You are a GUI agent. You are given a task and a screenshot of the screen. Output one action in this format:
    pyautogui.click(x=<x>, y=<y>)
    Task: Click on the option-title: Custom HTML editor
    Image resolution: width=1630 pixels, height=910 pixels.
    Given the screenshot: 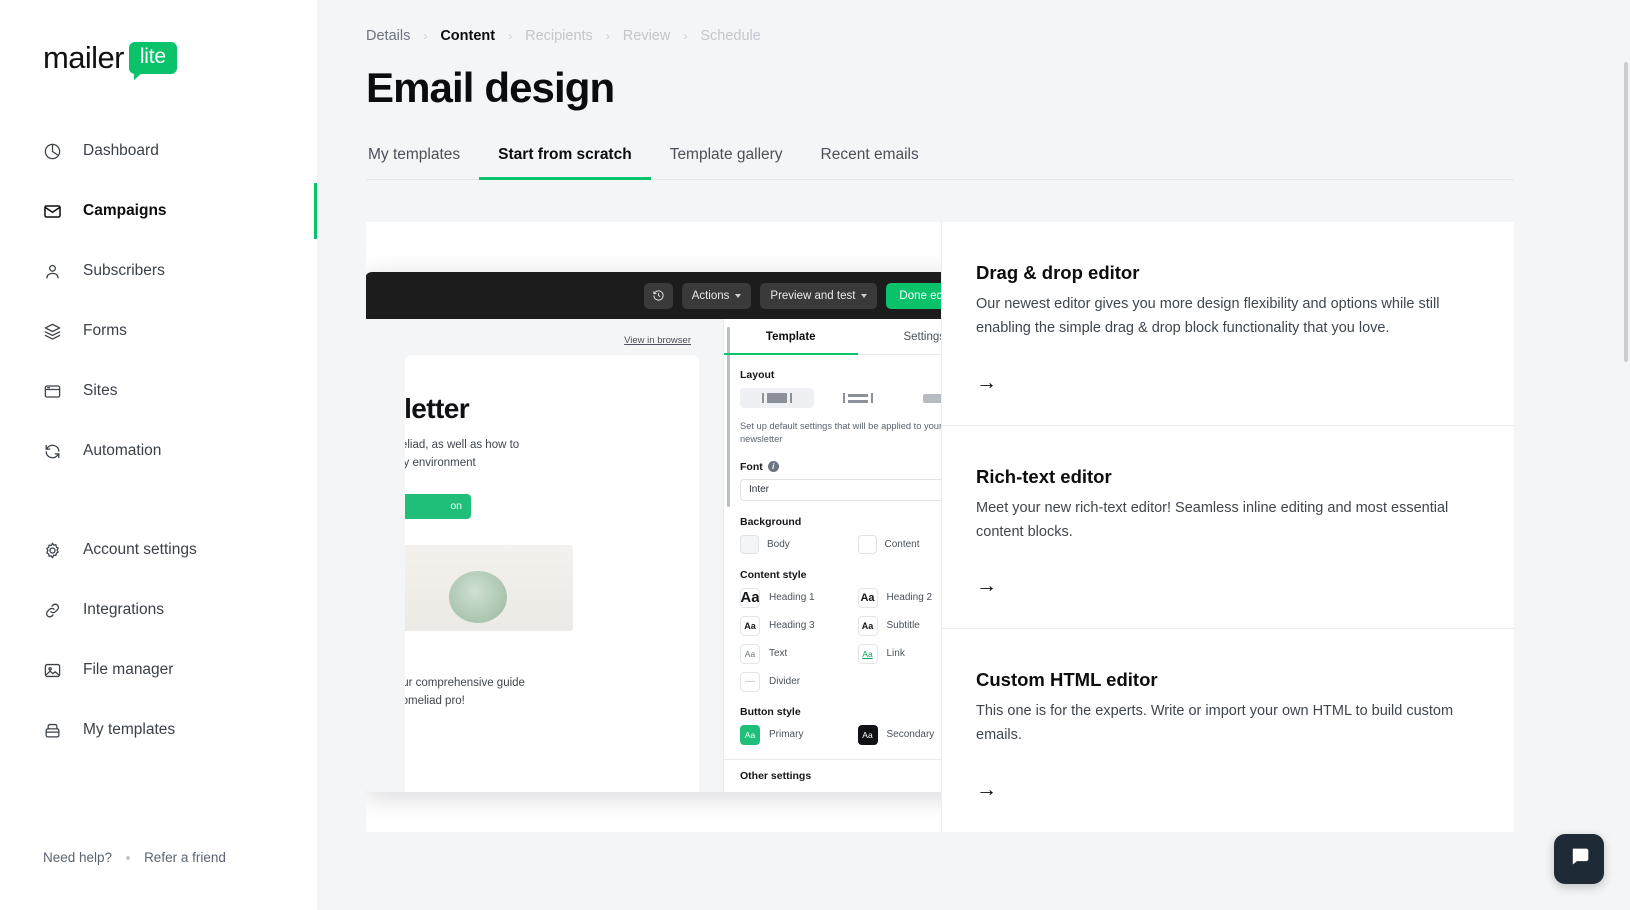 What is the action you would take?
    pyautogui.click(x=1067, y=680)
    